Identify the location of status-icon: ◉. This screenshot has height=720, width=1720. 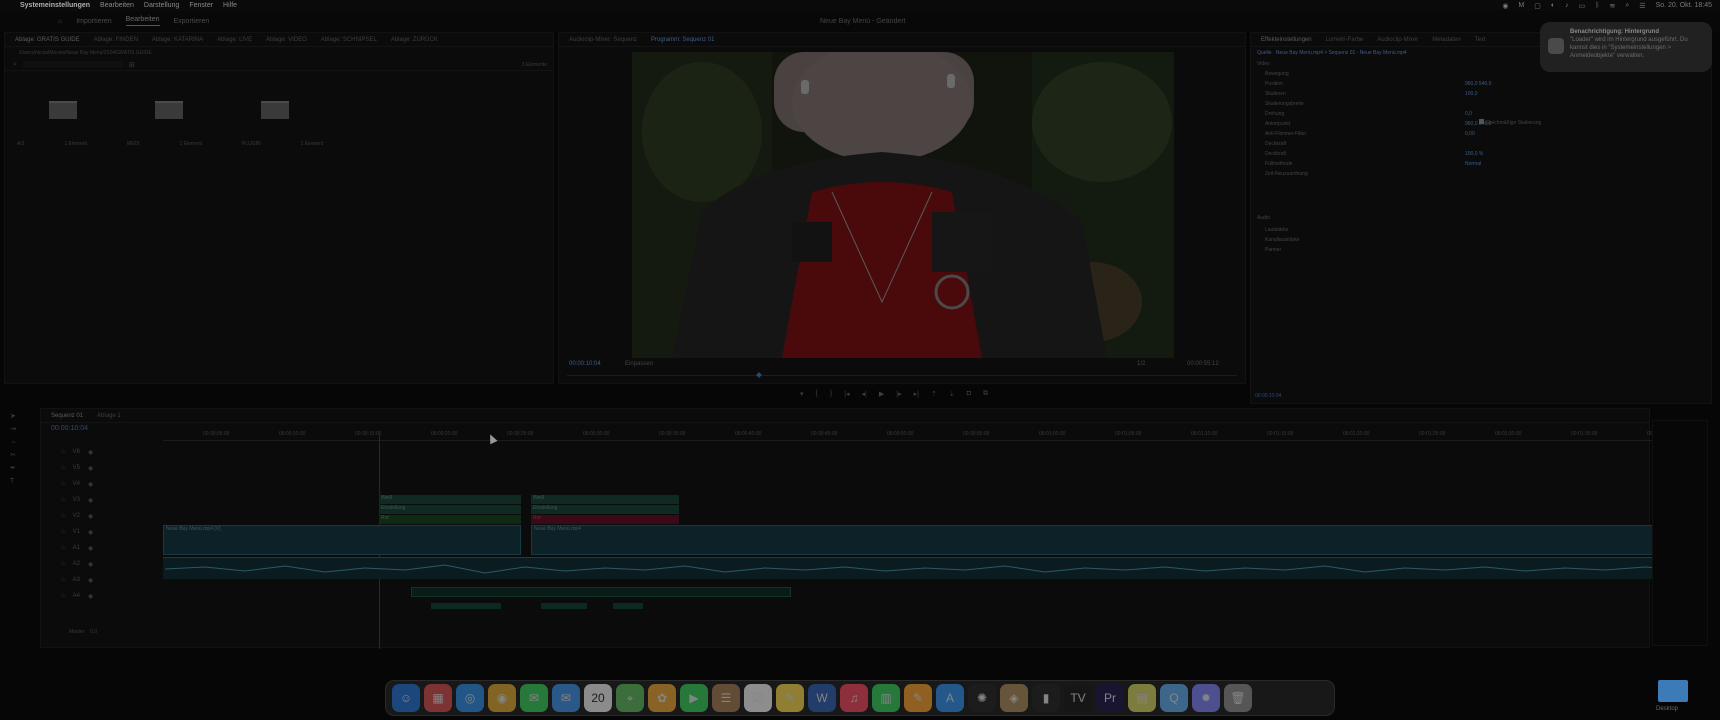
(1505, 6).